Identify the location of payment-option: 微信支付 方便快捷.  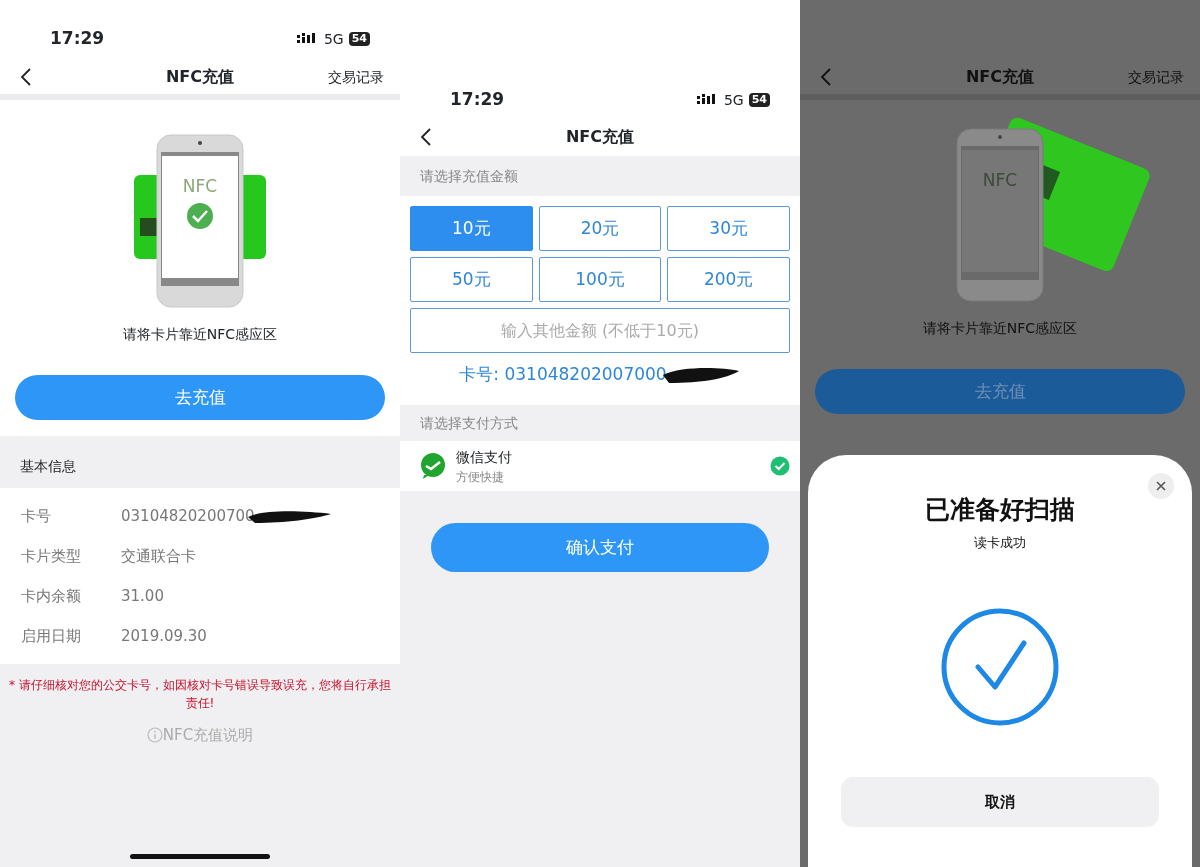
(600, 466).